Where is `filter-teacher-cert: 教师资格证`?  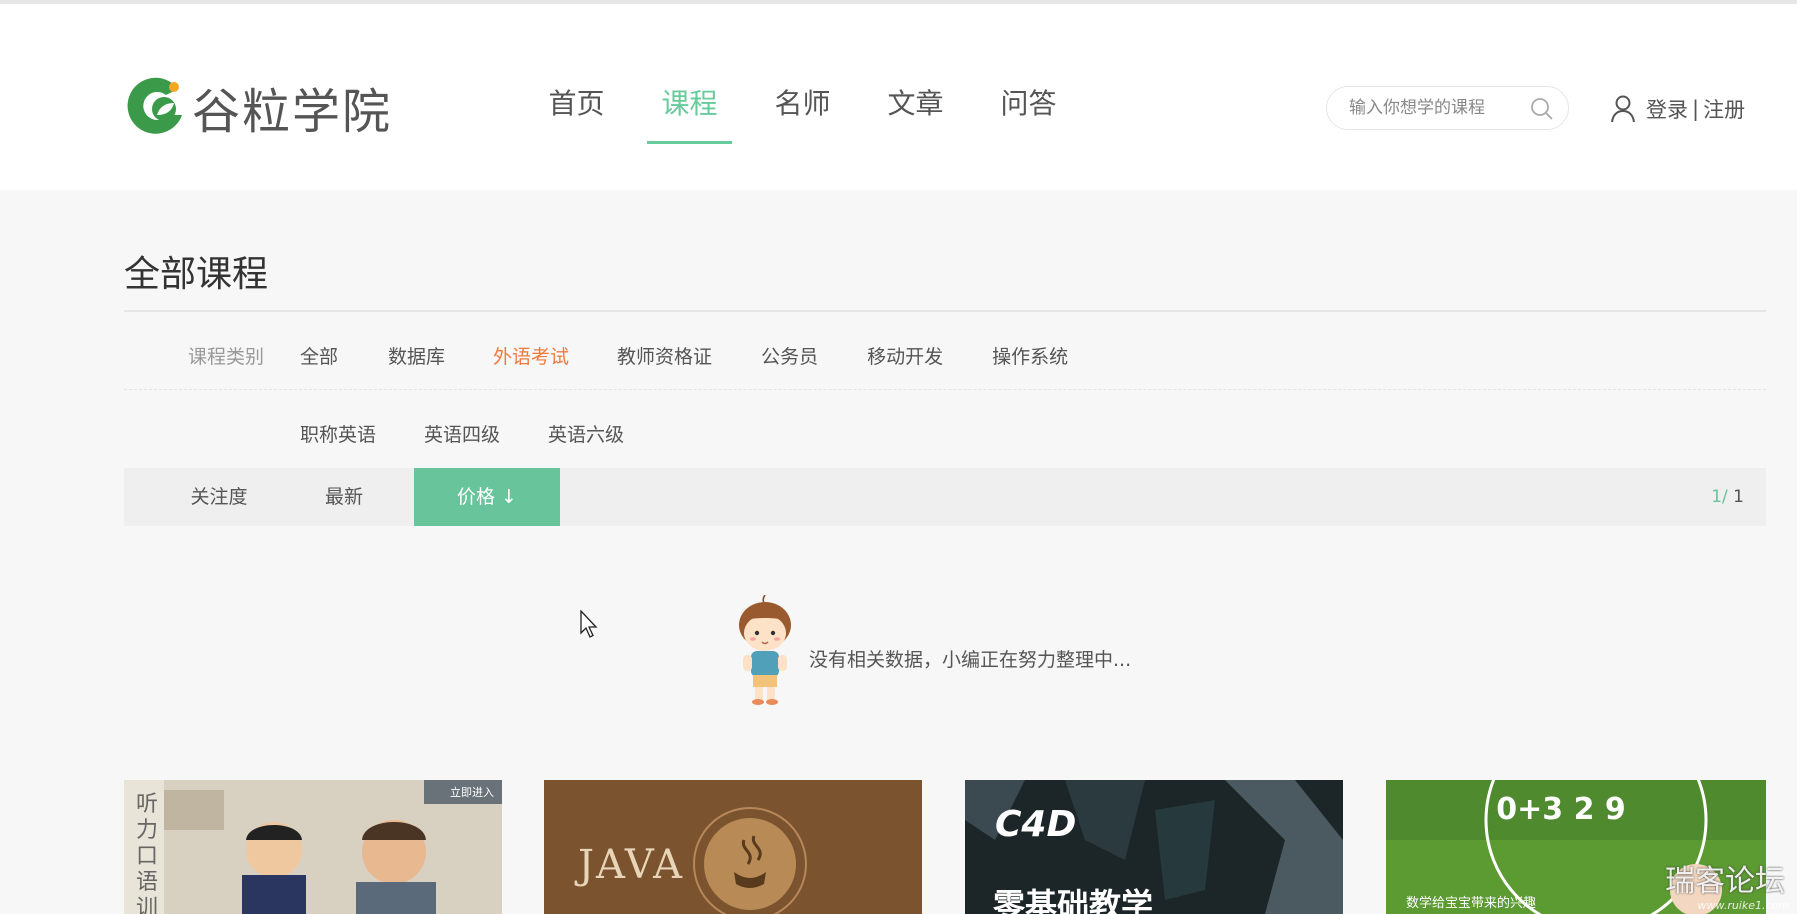 filter-teacher-cert: 教师资格证 is located at coordinates (664, 355).